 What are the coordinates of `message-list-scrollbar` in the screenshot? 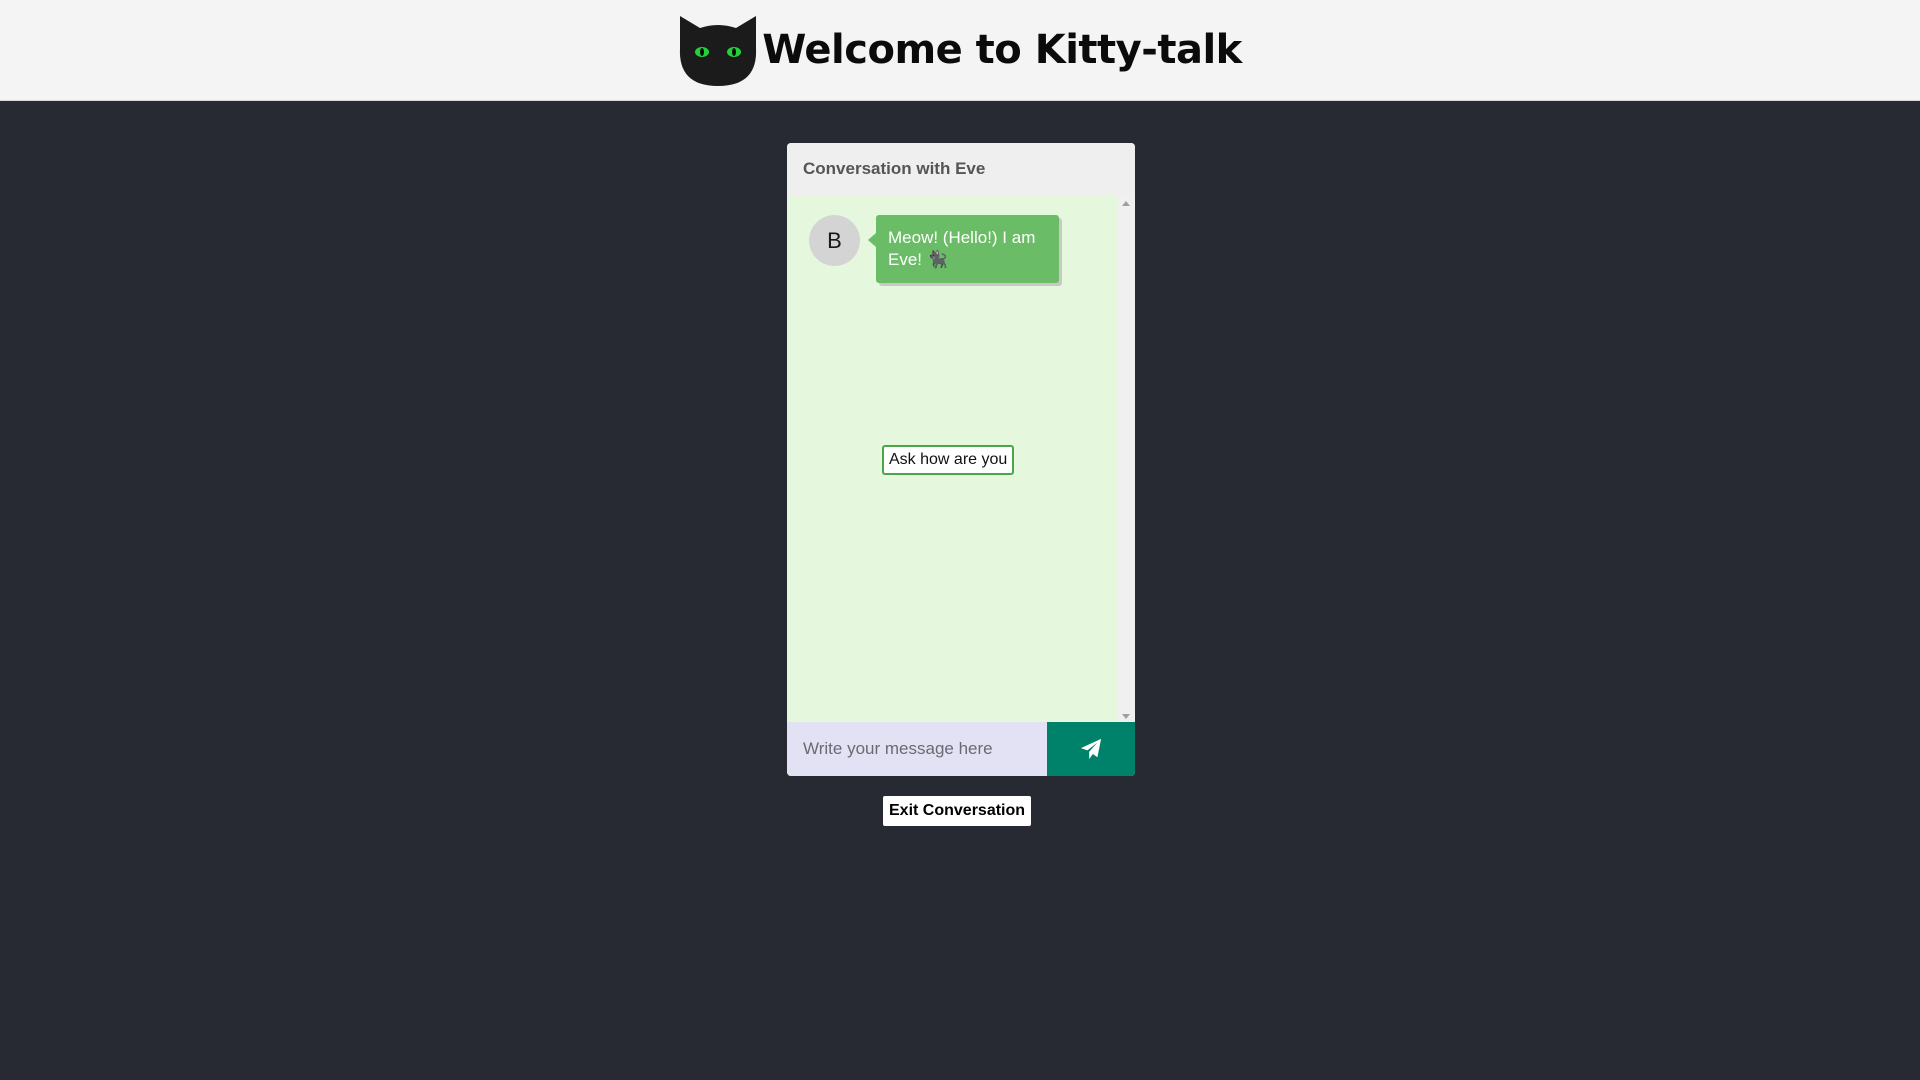 It's located at (1126, 458).